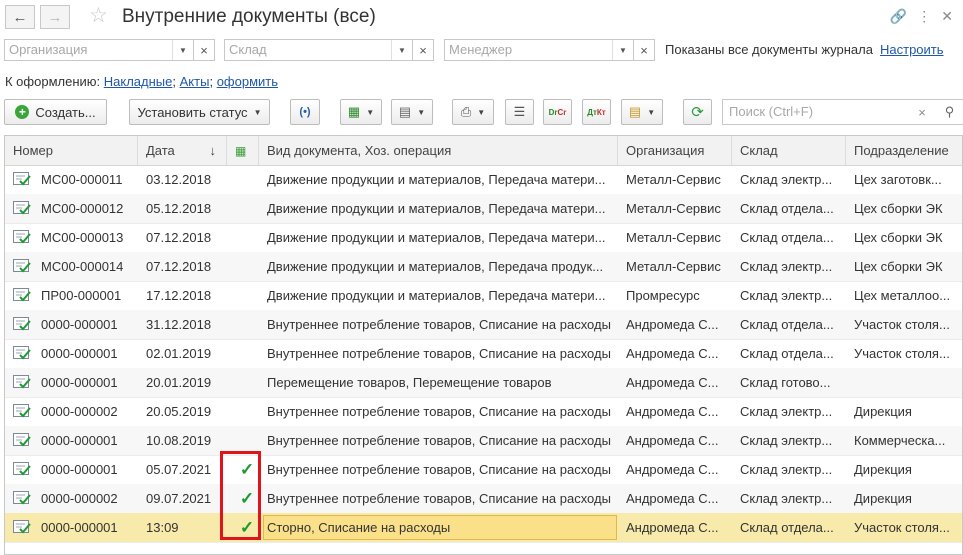 This screenshot has height=555, width=963. What do you see at coordinates (549, 50) in the screenshot?
I see `manager-filter: Менеджер ▼ ×` at bounding box center [549, 50].